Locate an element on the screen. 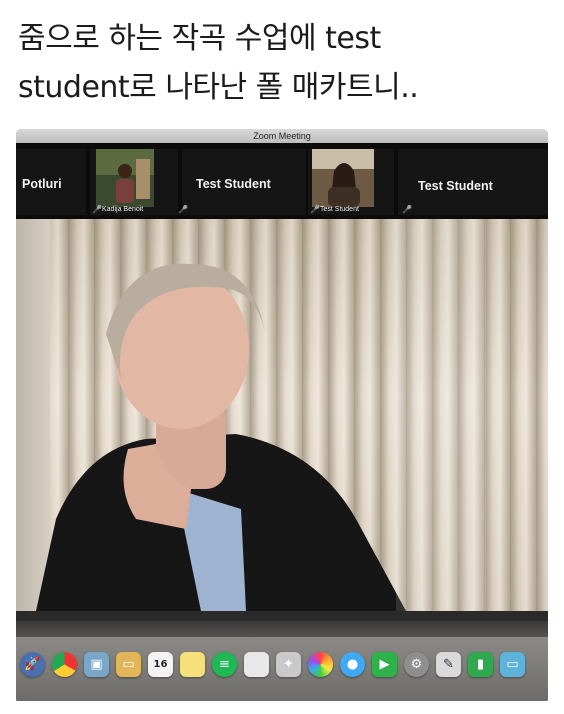 The width and height of the screenshot is (564, 714). folder-icon: ▭ is located at coordinates (128, 664).